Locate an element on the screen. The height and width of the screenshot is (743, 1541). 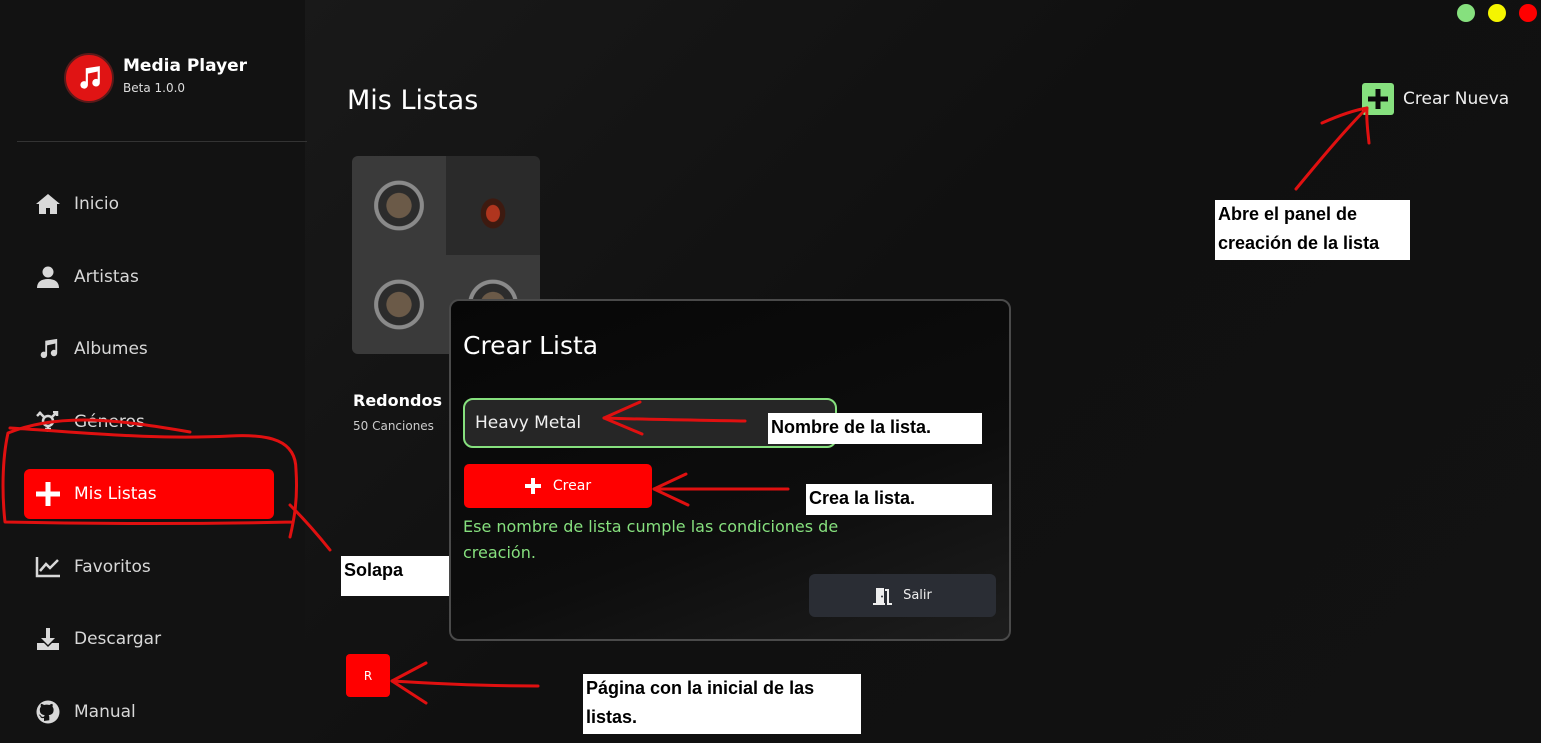
sidebar-divider is located at coordinates (162, 141).